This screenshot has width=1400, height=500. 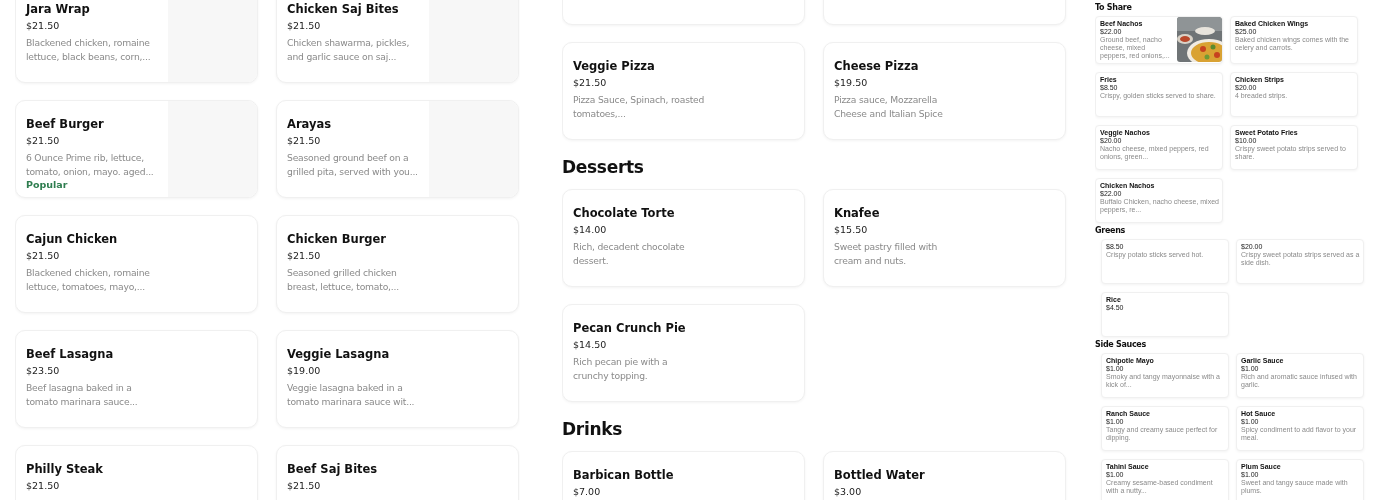 I want to click on item-price: $14.00, so click(x=590, y=230).